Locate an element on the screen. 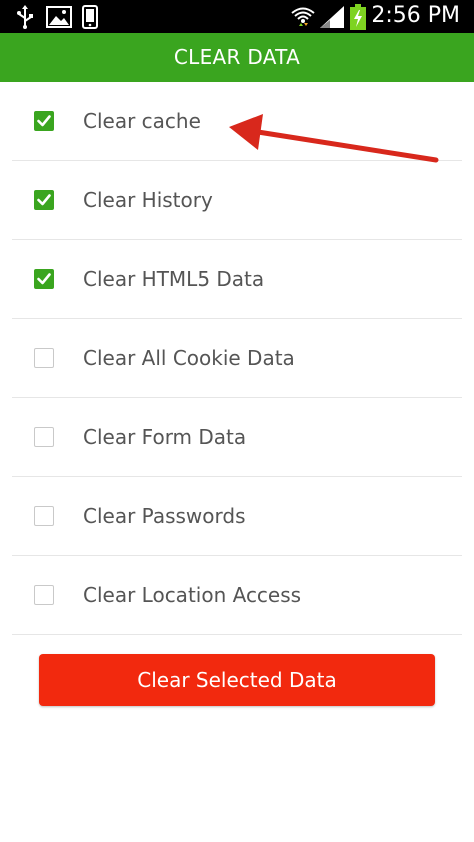 The image size is (474, 842). signal-icon is located at coordinates (332, 17).